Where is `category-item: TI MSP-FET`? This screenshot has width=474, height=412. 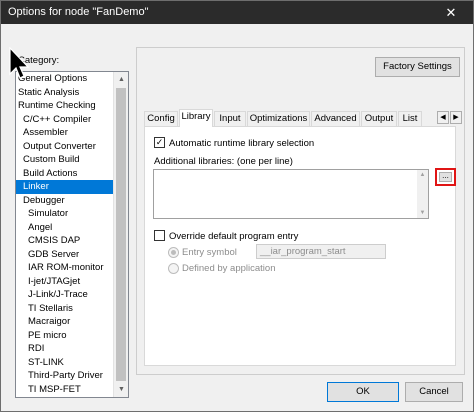
category-item: TI MSP-FET is located at coordinates (64, 390).